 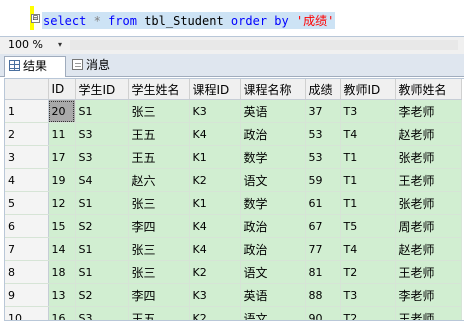 I want to click on row-number: 5, so click(x=27, y=203).